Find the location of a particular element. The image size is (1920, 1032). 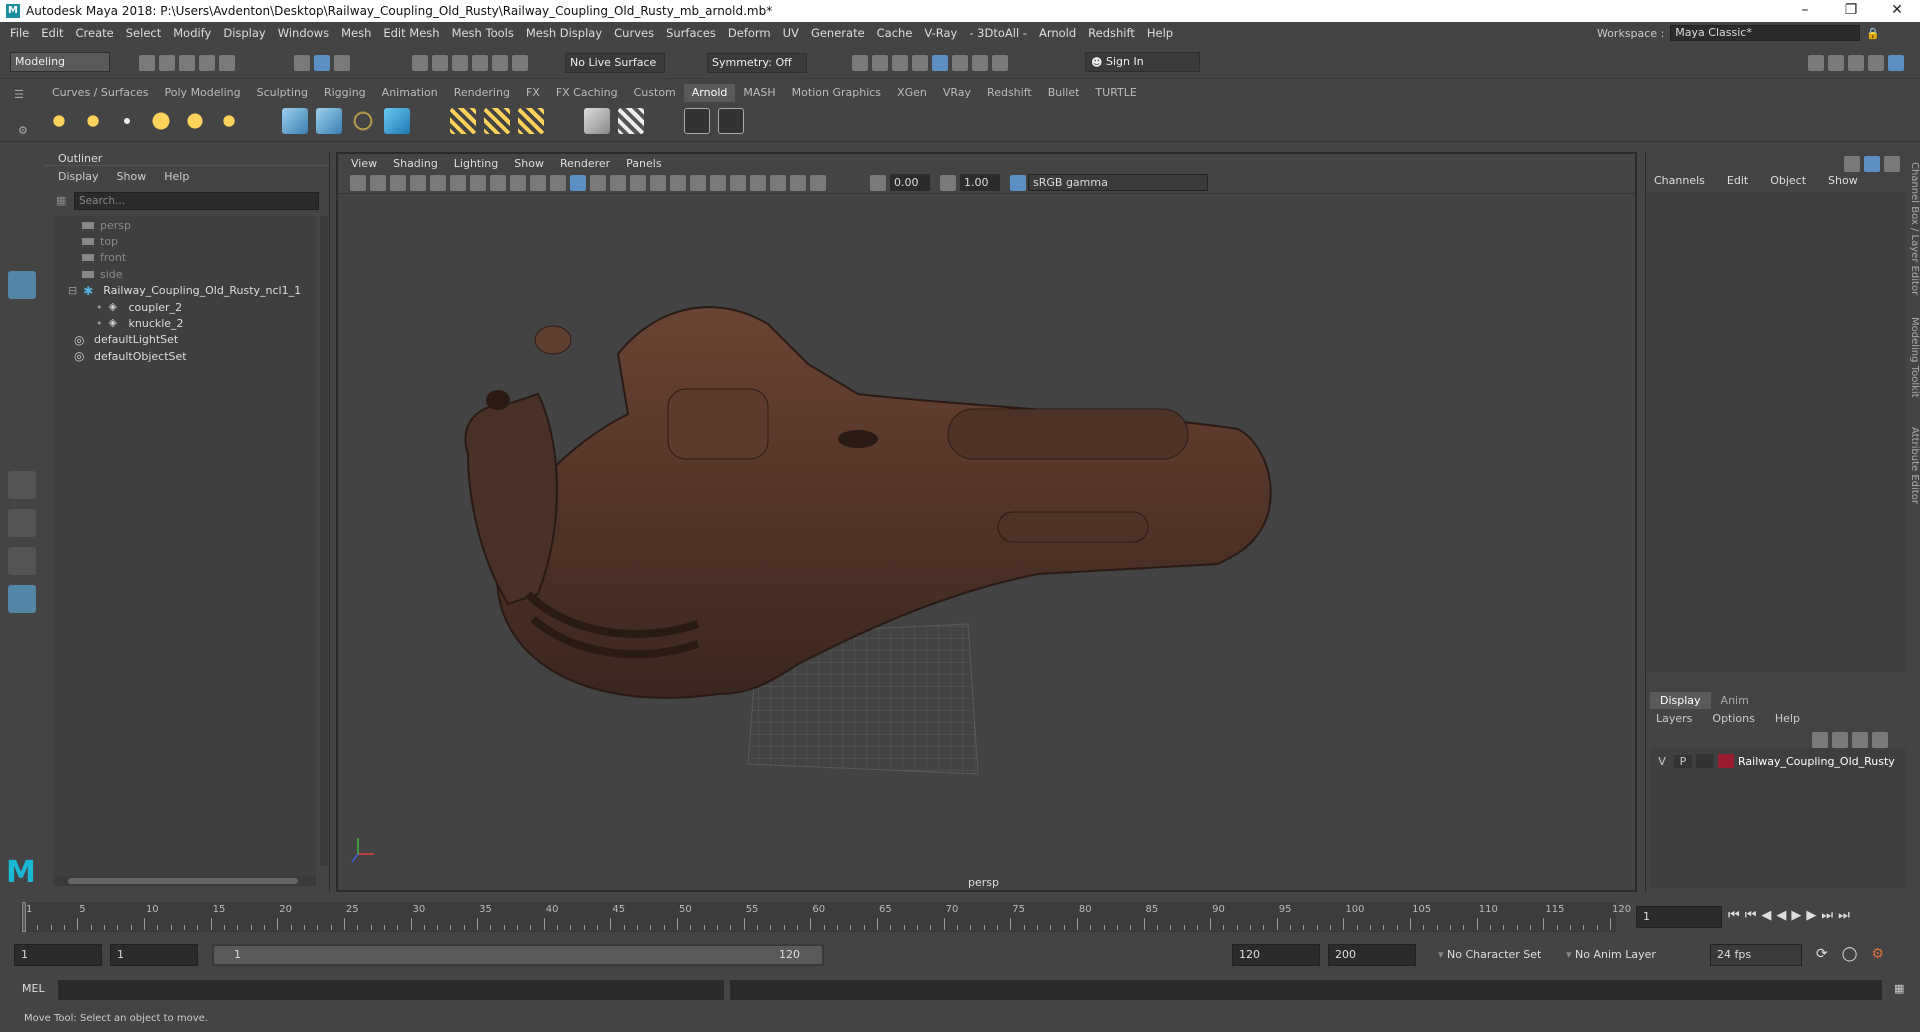

shelf-tab-vray: VRay is located at coordinates (957, 93).